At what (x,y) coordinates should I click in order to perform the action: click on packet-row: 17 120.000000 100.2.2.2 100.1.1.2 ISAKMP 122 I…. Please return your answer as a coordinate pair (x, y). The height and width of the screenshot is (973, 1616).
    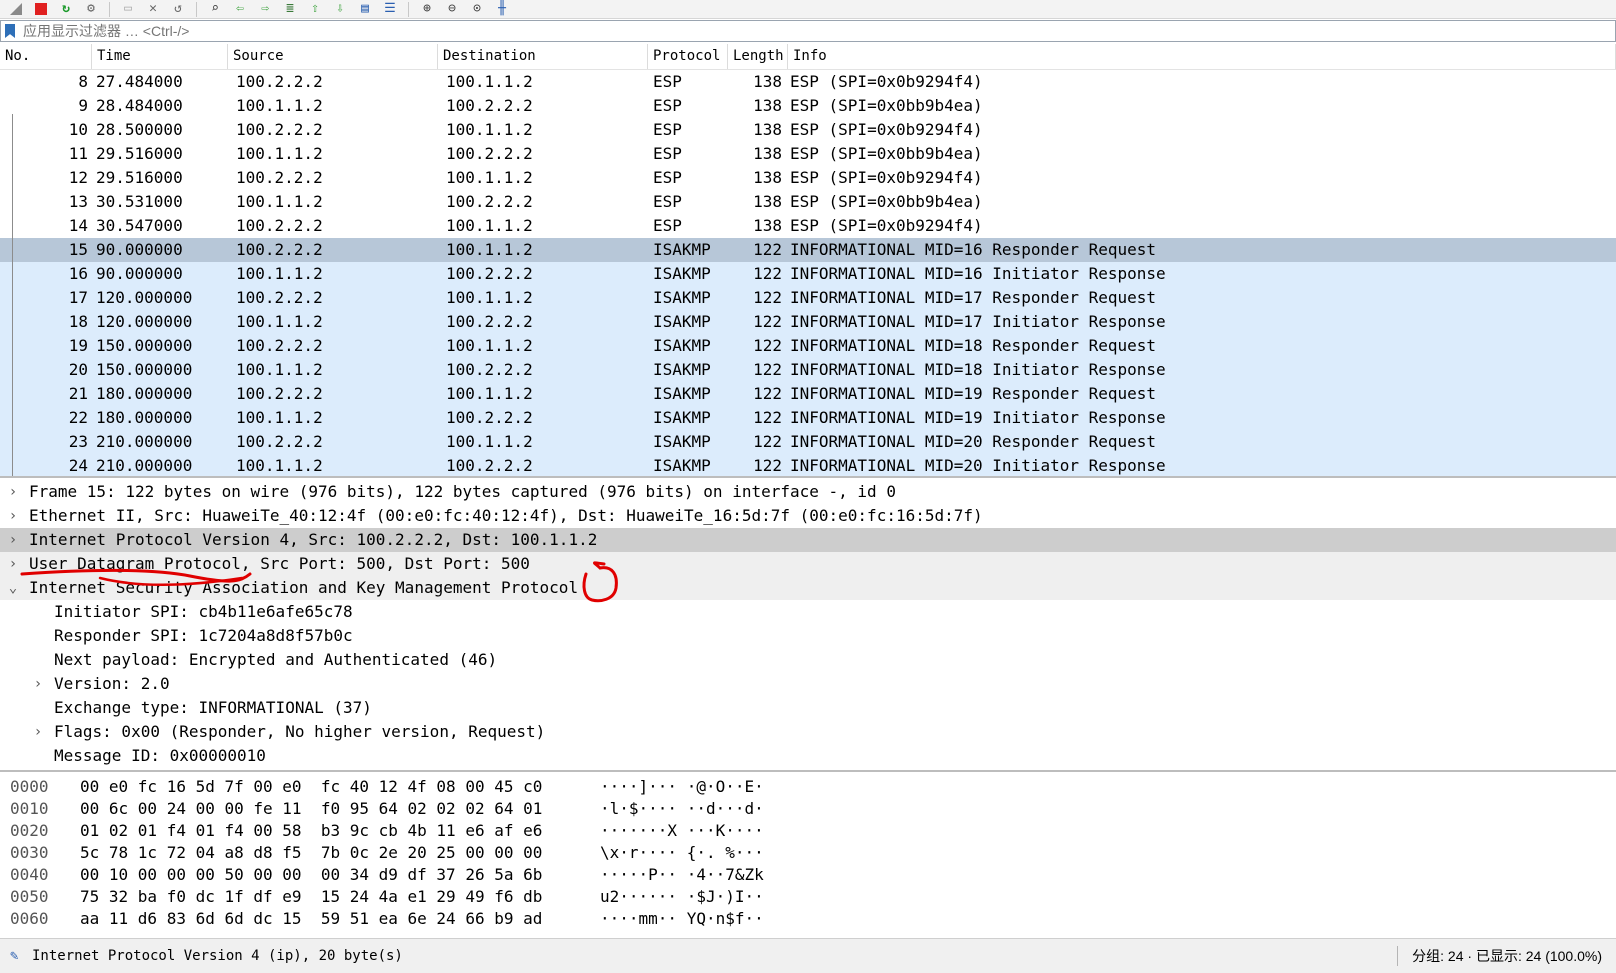
    Looking at the image, I should click on (808, 298).